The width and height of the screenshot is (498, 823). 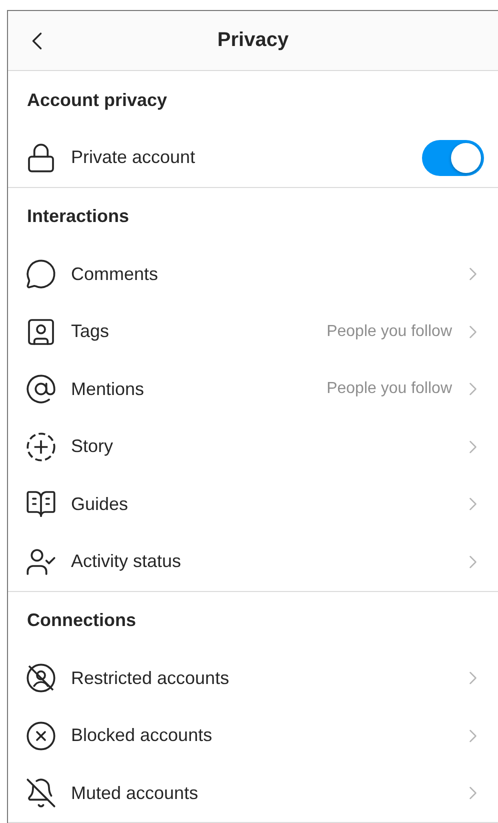 I want to click on row-label: Muted accounts, so click(x=135, y=793).